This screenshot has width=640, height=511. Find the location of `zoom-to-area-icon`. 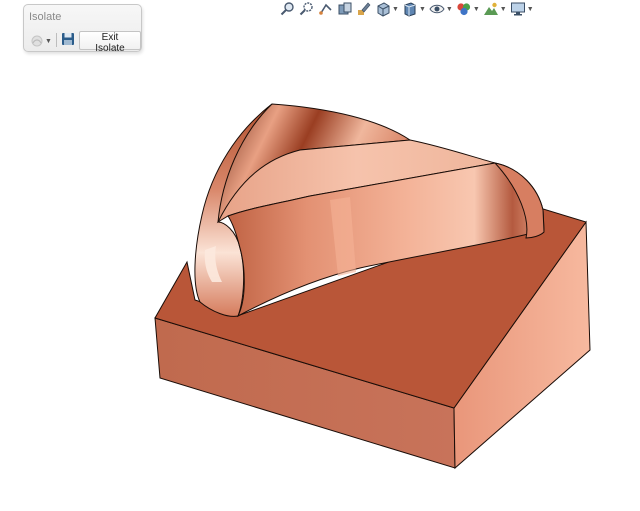

zoom-to-area-icon is located at coordinates (306, 9).